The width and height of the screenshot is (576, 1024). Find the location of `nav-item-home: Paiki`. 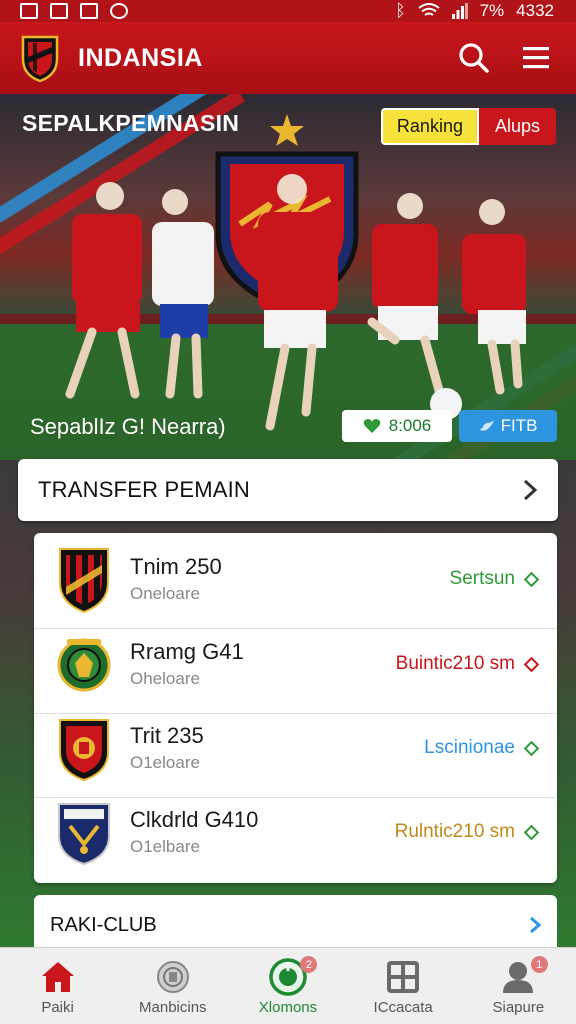

nav-item-home: Paiki is located at coordinates (57, 986).